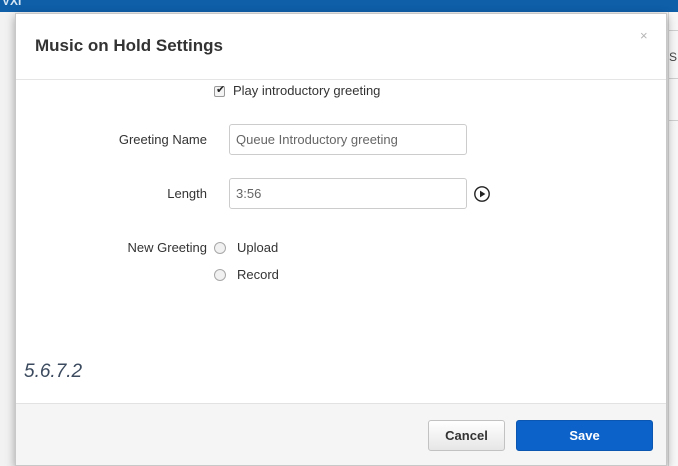 The image size is (678, 466). Describe the element at coordinates (348, 139) in the screenshot. I see `greeting-name-input: Queue Introductory greeting` at that location.